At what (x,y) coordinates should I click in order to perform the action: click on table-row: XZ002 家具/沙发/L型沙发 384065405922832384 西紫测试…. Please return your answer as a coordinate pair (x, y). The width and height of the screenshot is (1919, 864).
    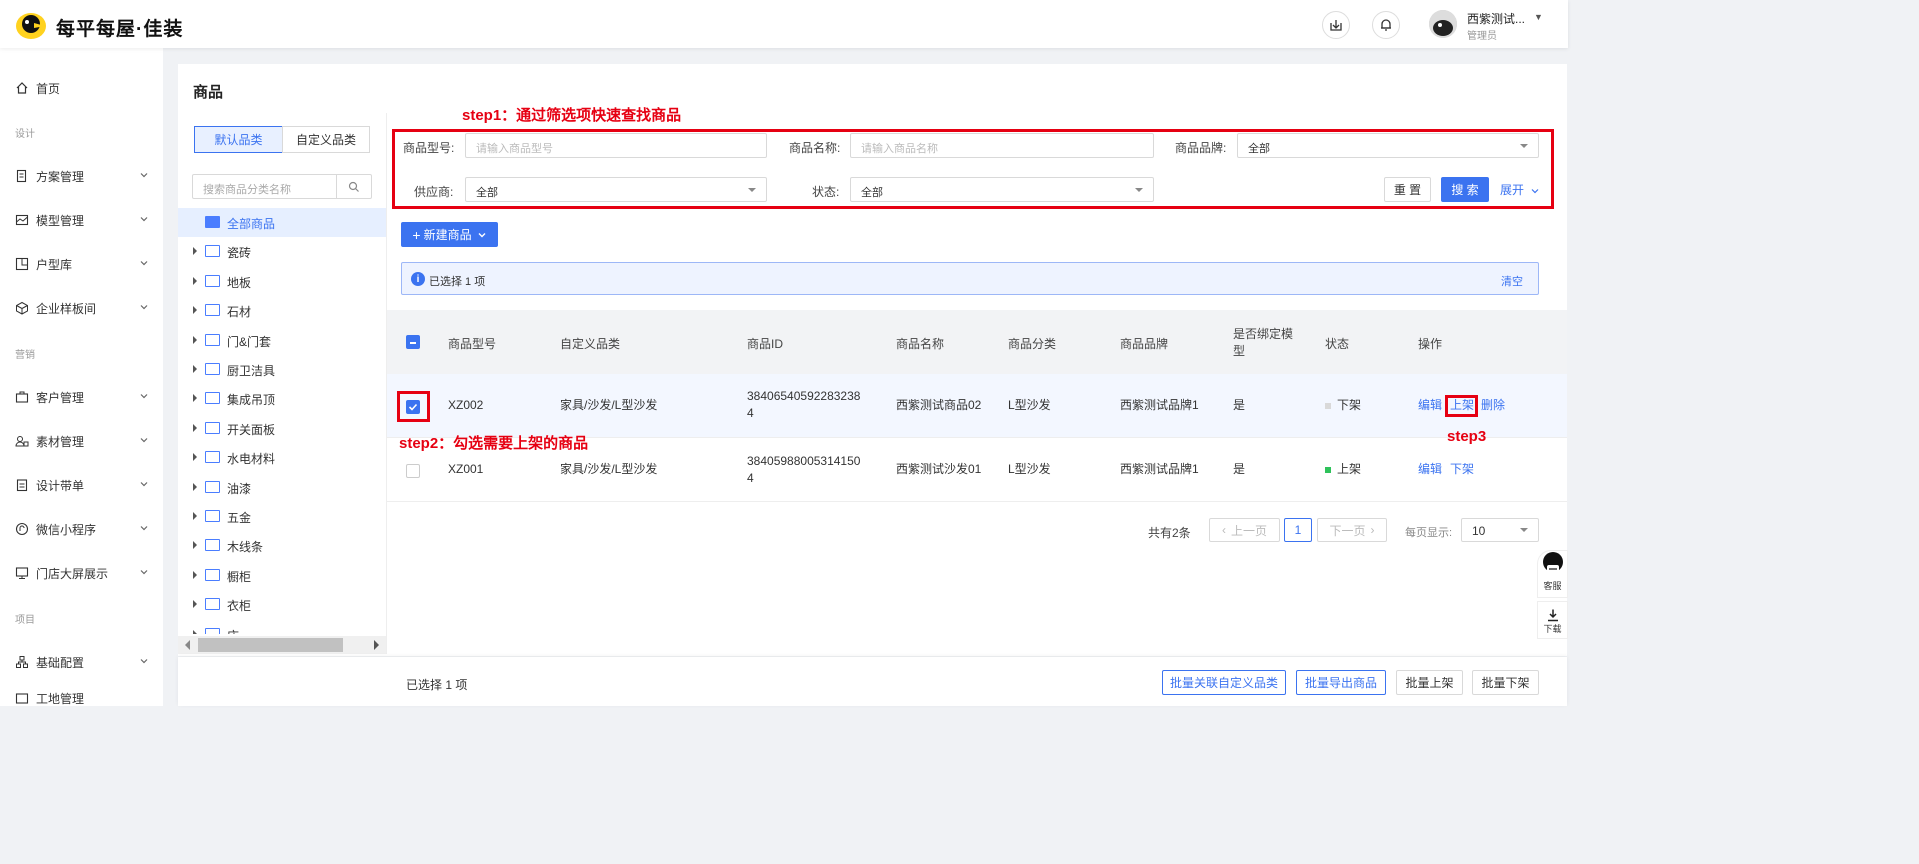
    Looking at the image, I should click on (977, 406).